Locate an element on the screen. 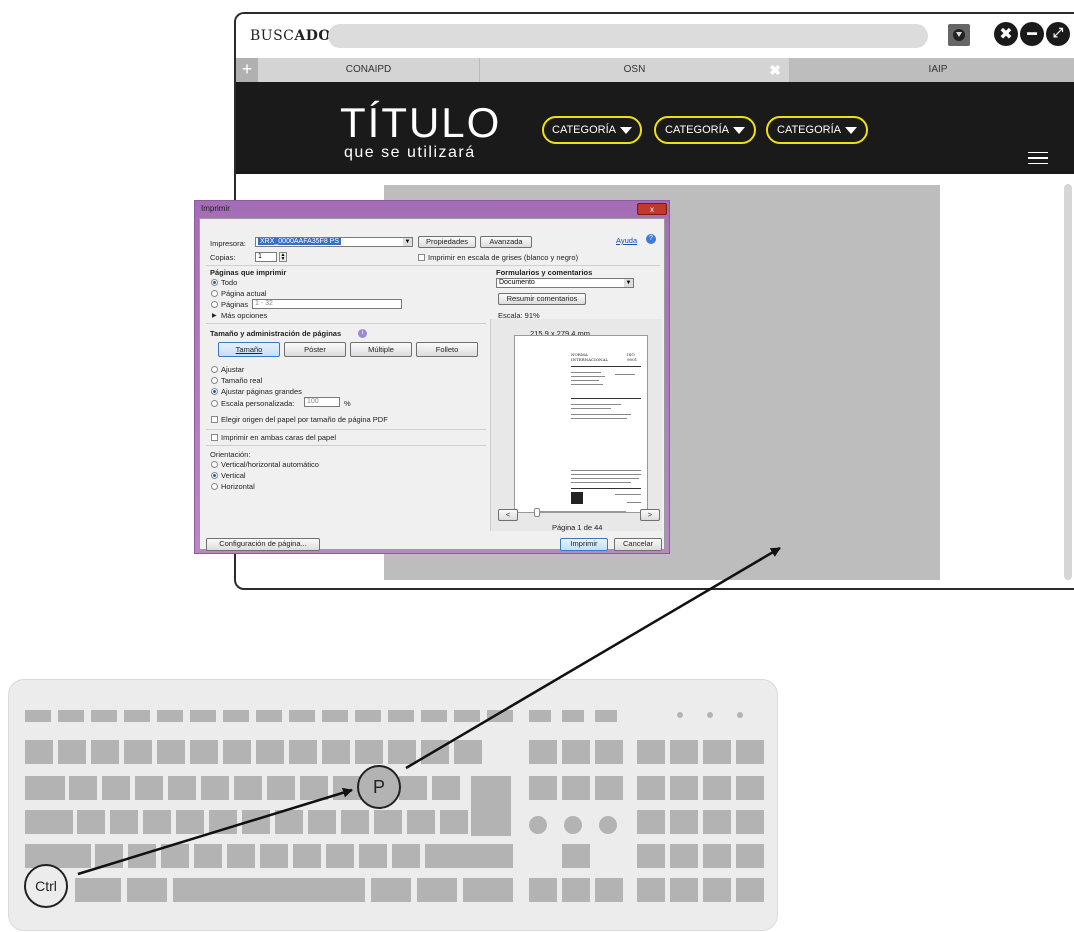 The width and height of the screenshot is (1074, 932). category-dropdown-2: CATEGORÍA is located at coordinates (705, 130).